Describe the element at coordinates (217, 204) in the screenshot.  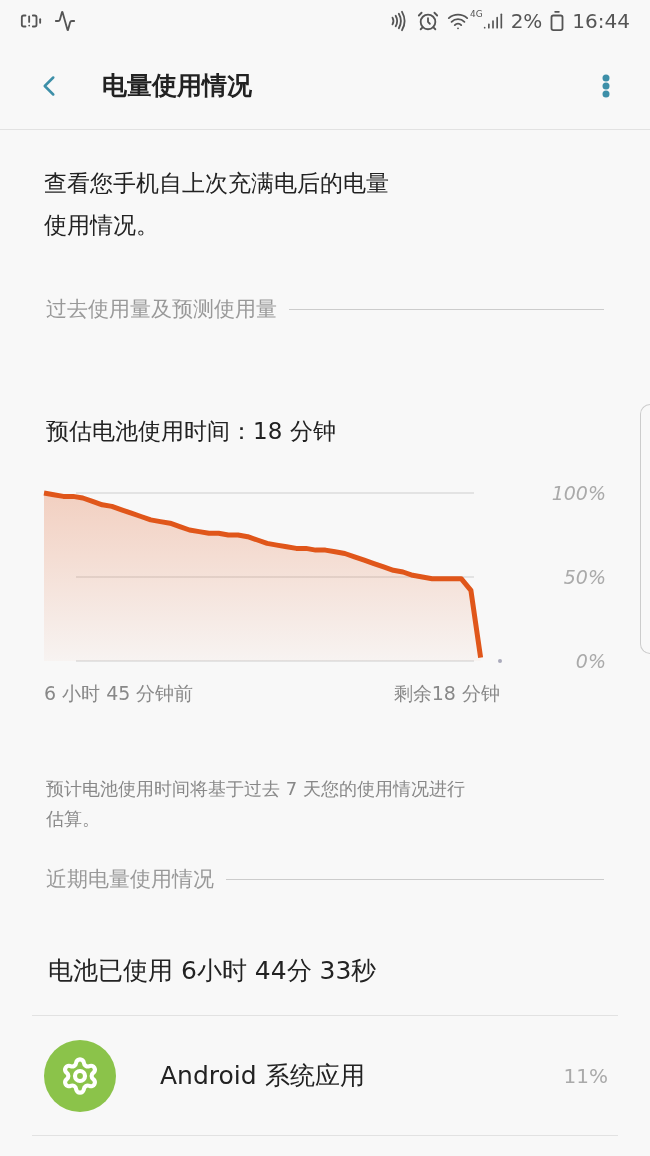
I see `description-text: 查看您手机自上次充满电后的电量使用情况。` at that location.